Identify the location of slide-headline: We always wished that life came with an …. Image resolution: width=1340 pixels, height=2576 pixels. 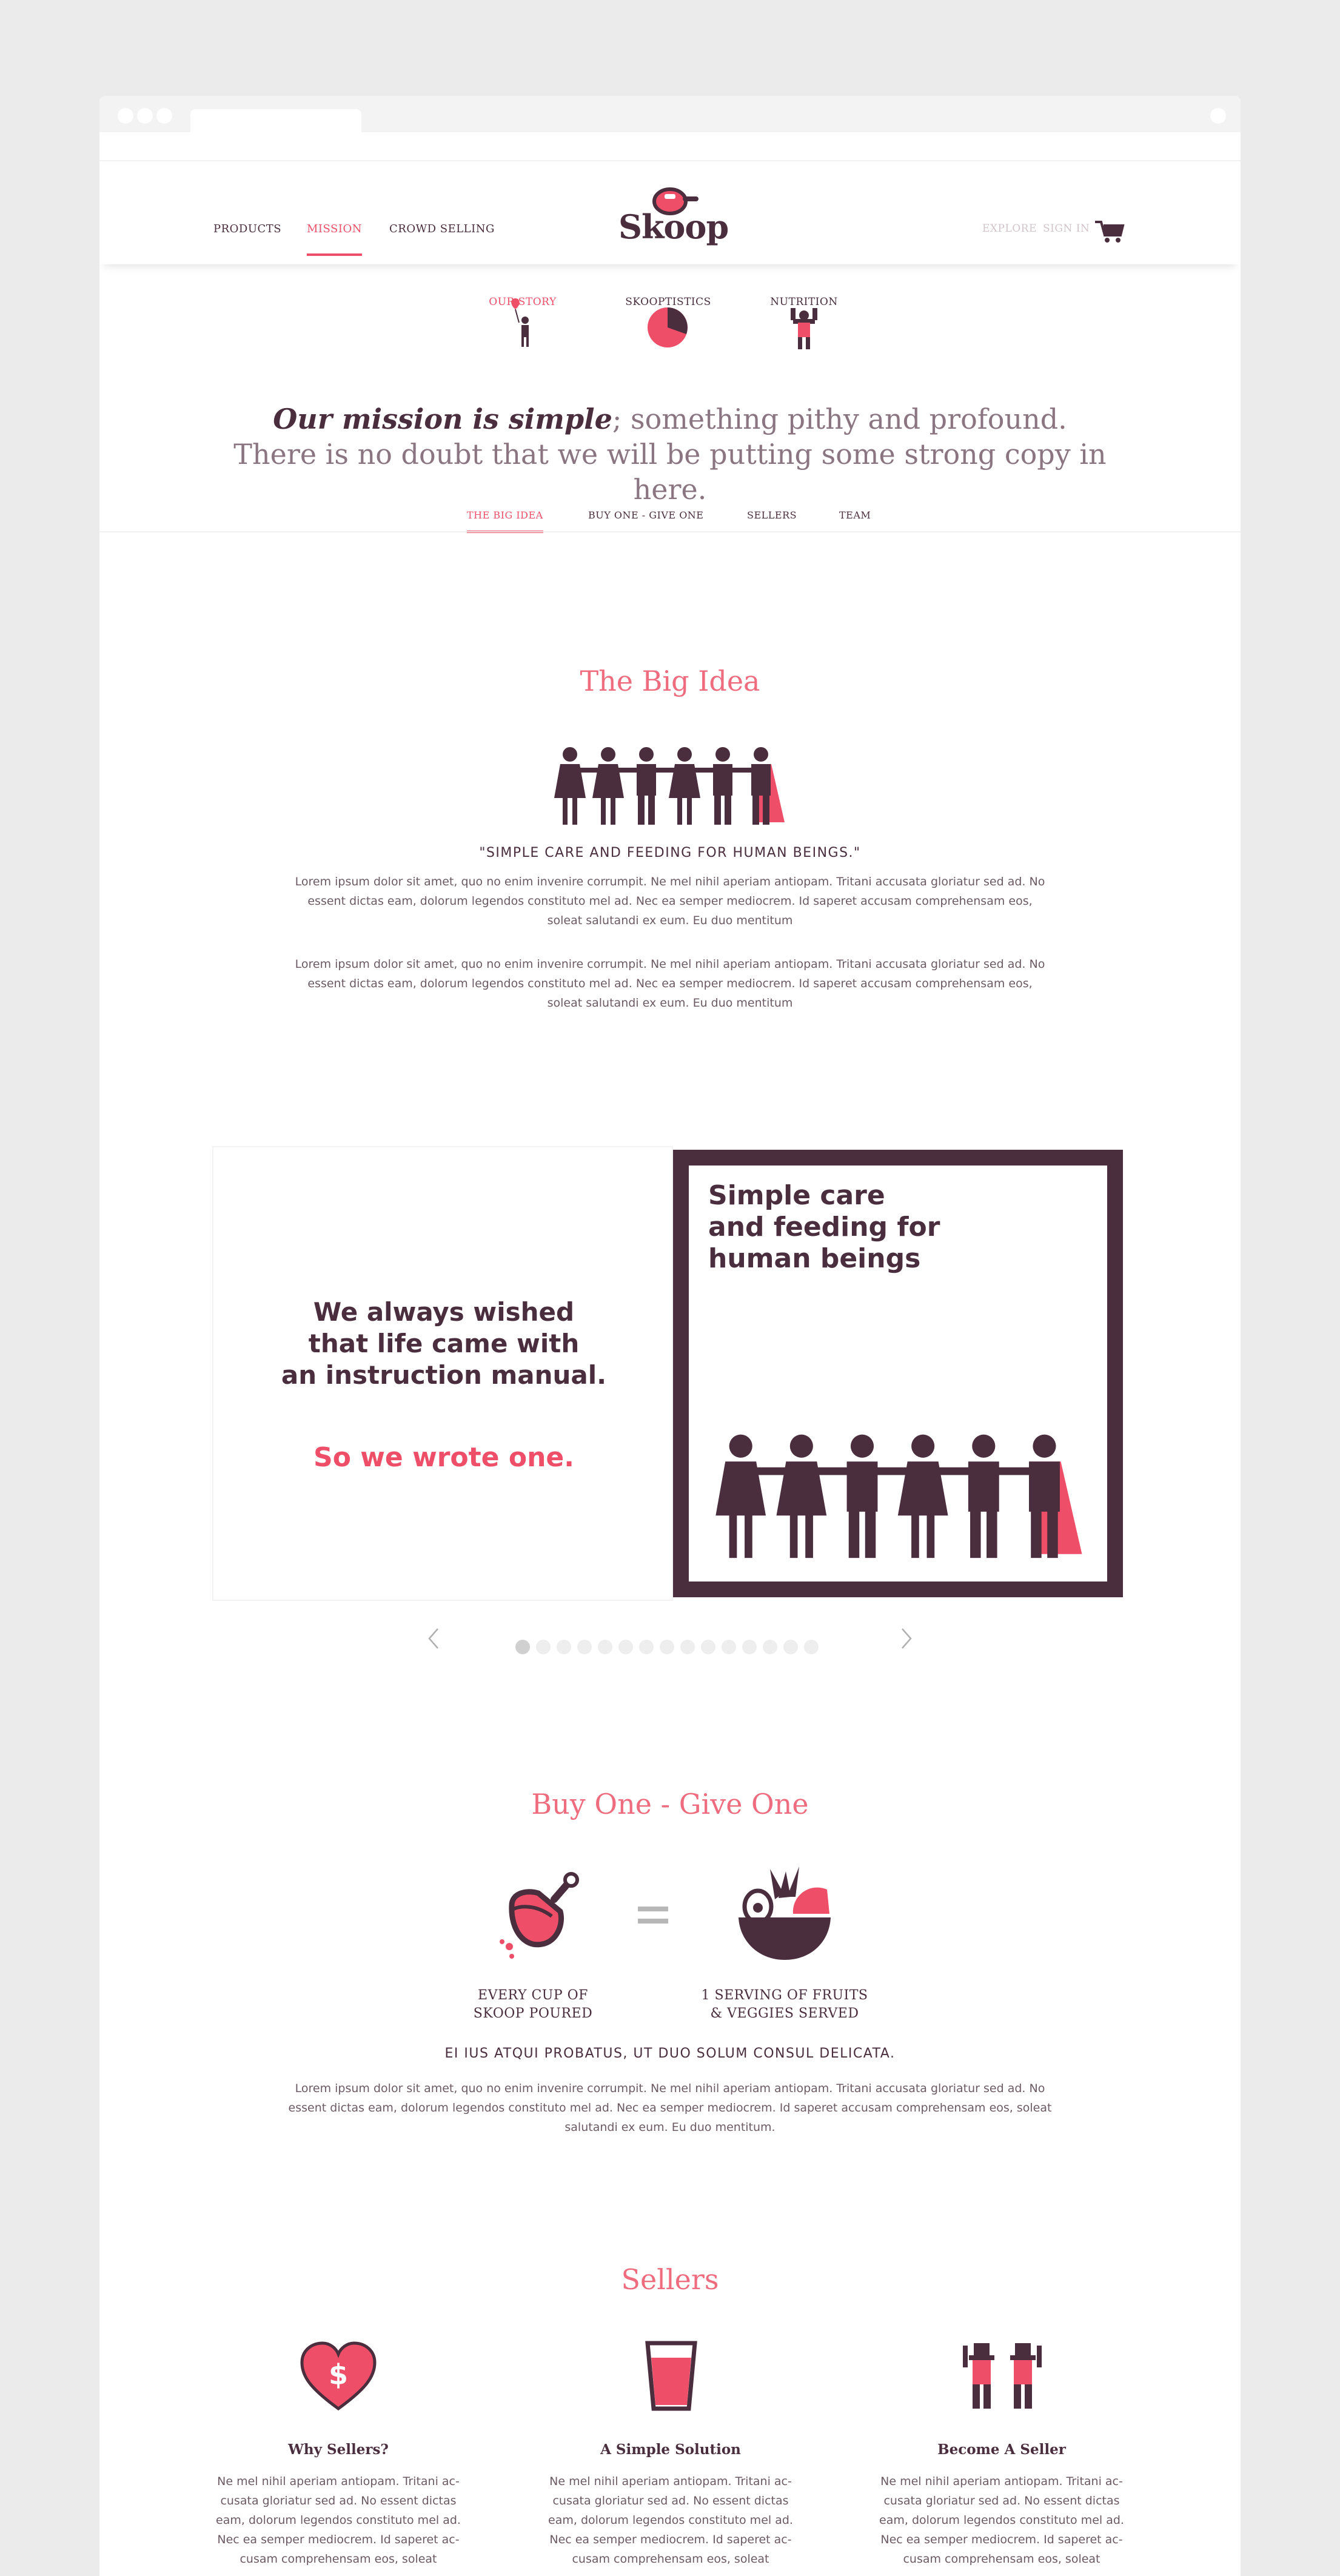
(443, 1343).